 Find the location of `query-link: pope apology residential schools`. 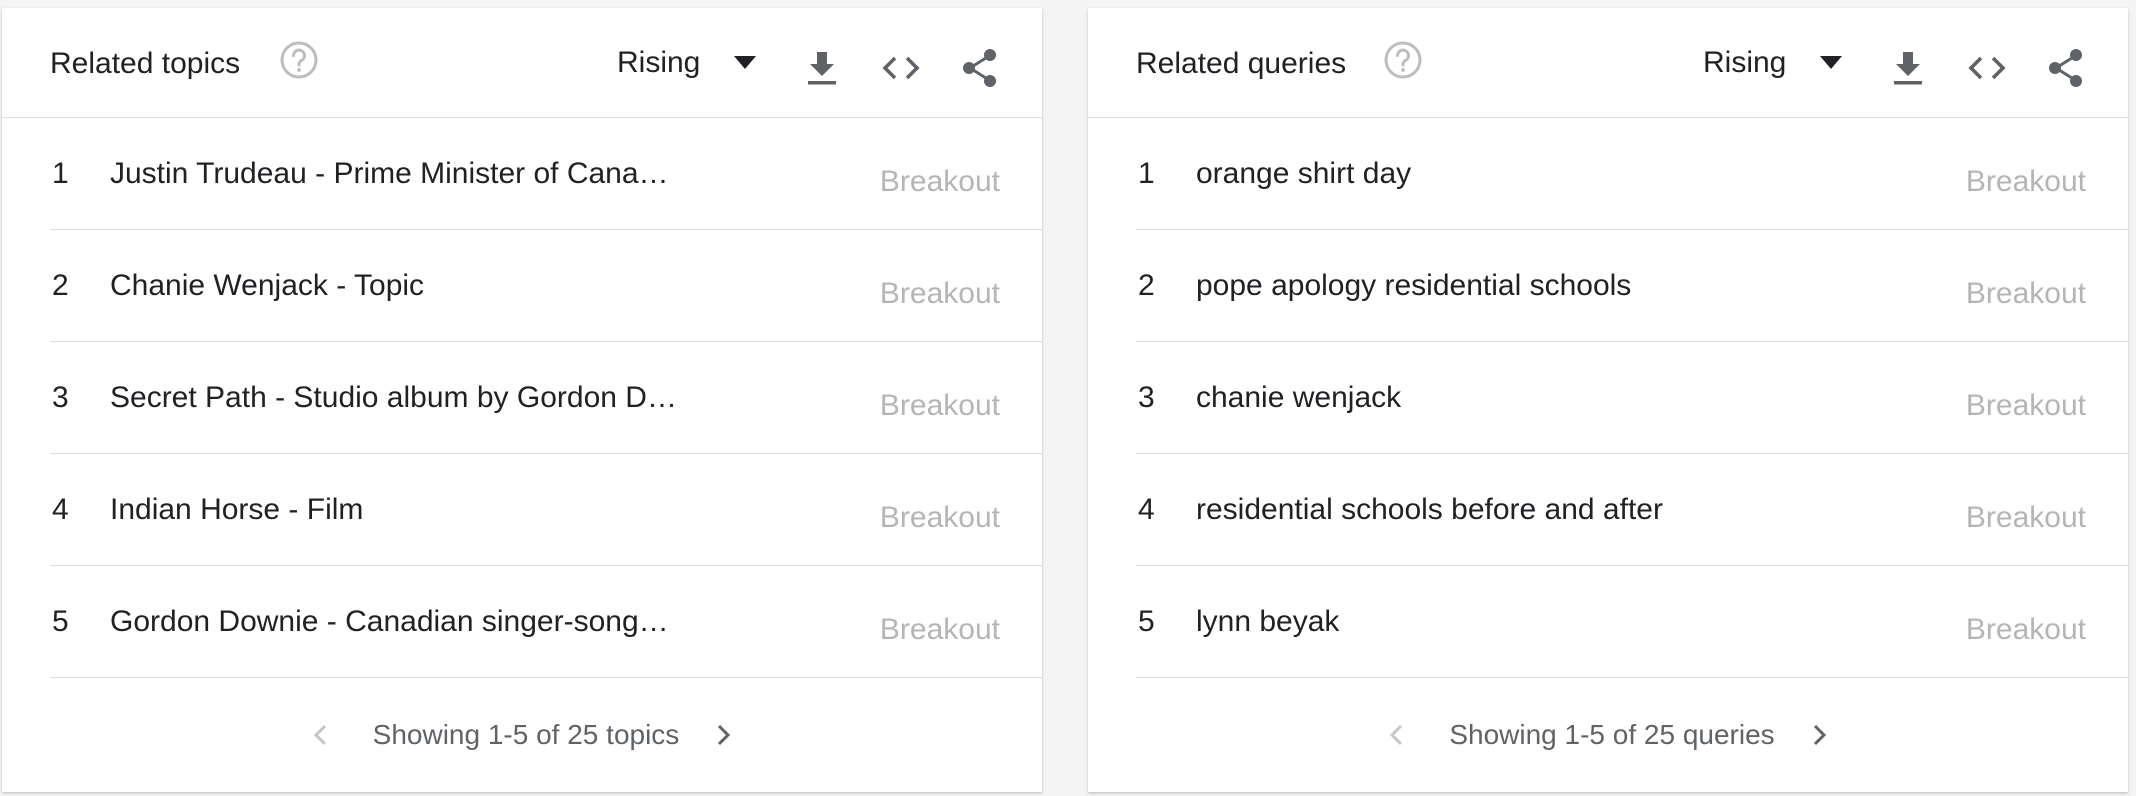

query-link: pope apology residential schools is located at coordinates (1413, 286).